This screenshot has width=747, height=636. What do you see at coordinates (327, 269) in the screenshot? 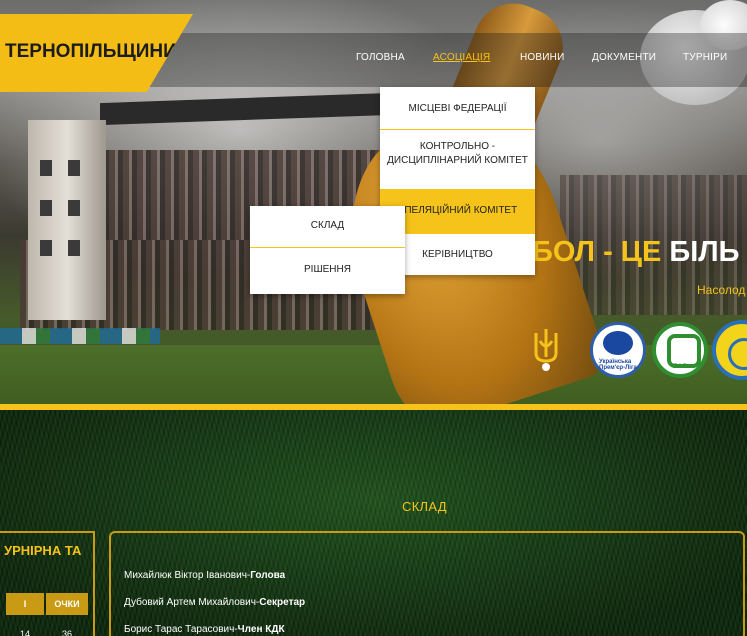
I see `submenu-decisions: РІШЕННЯ` at bounding box center [327, 269].